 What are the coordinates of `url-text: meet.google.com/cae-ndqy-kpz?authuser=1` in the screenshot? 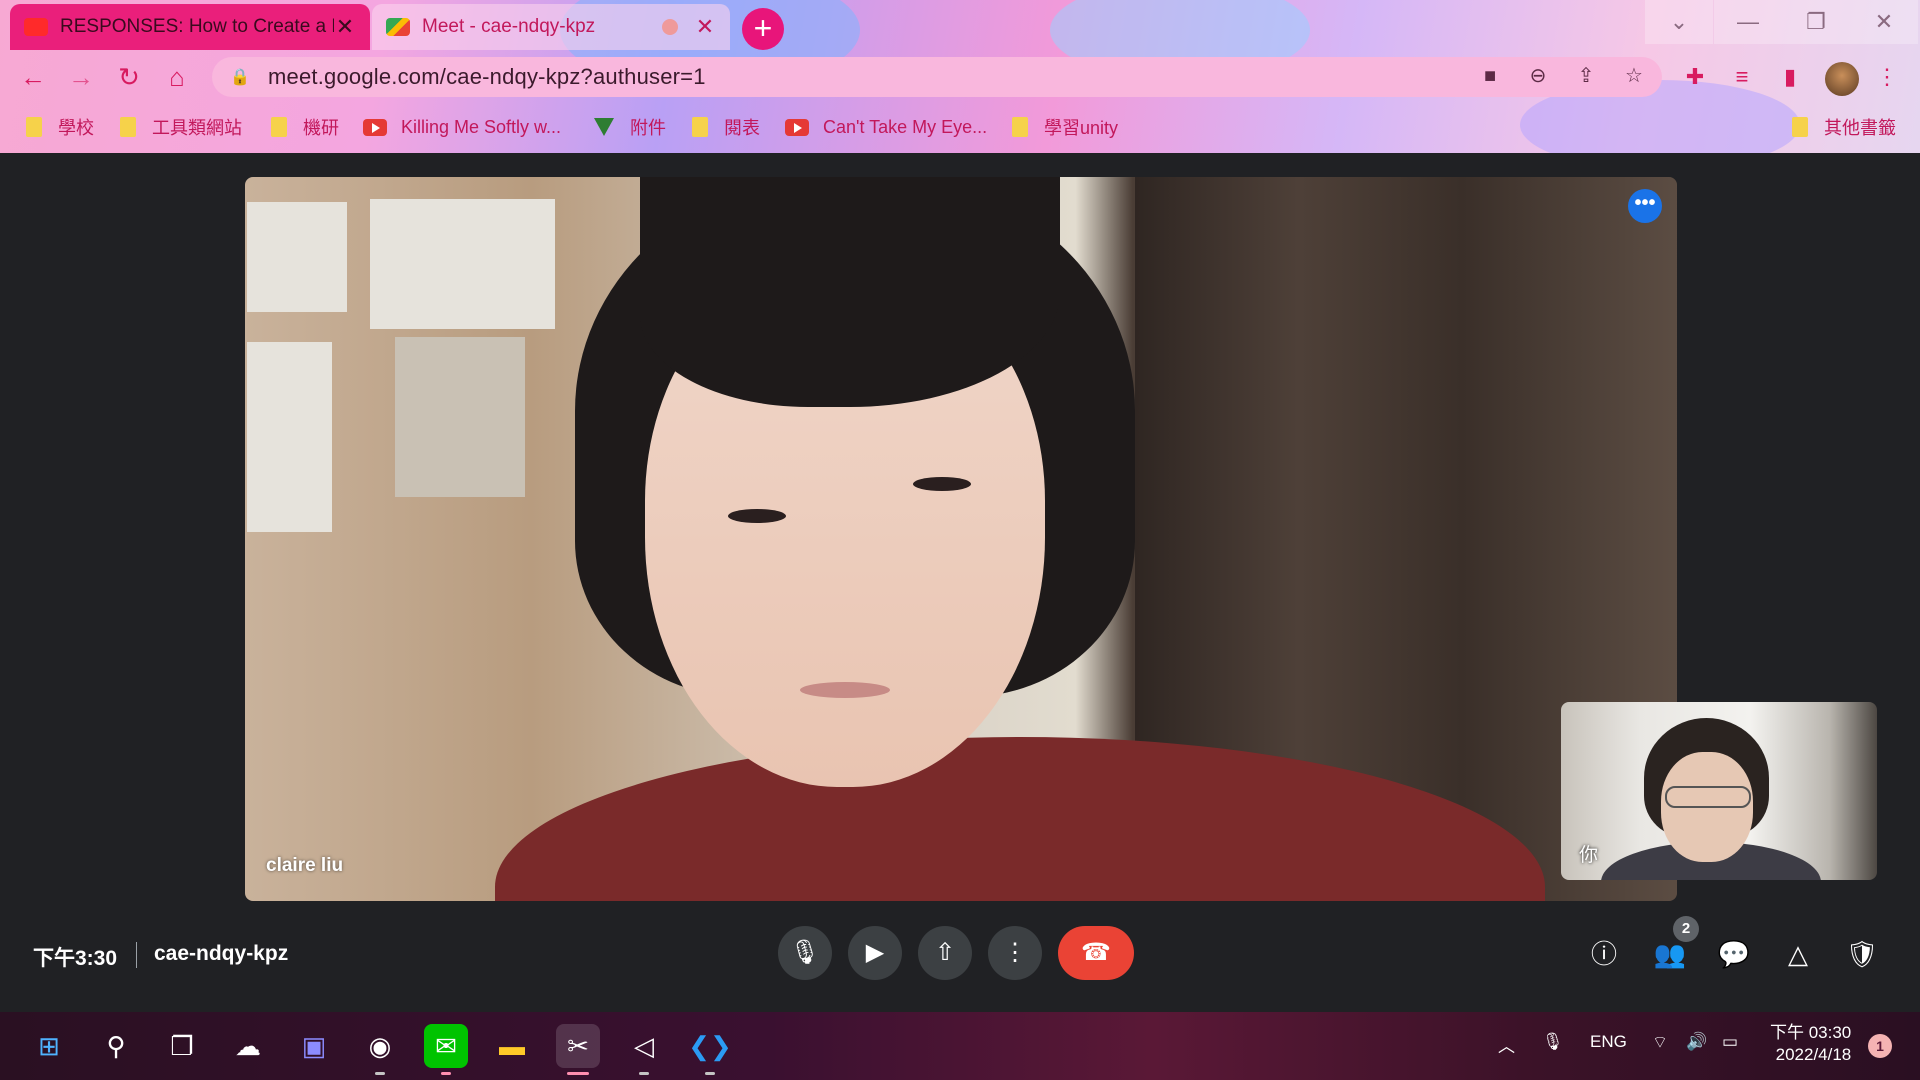 It's located at (487, 76).